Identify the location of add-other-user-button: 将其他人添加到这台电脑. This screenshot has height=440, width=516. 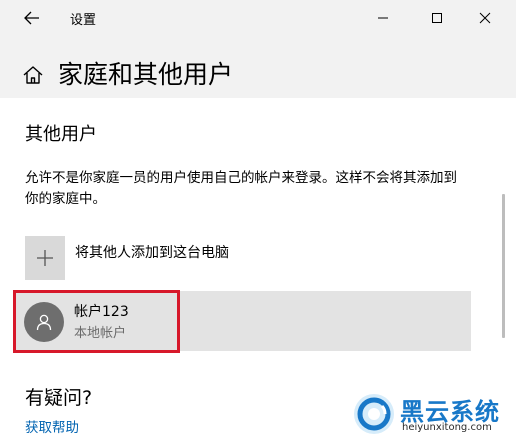
(127, 259).